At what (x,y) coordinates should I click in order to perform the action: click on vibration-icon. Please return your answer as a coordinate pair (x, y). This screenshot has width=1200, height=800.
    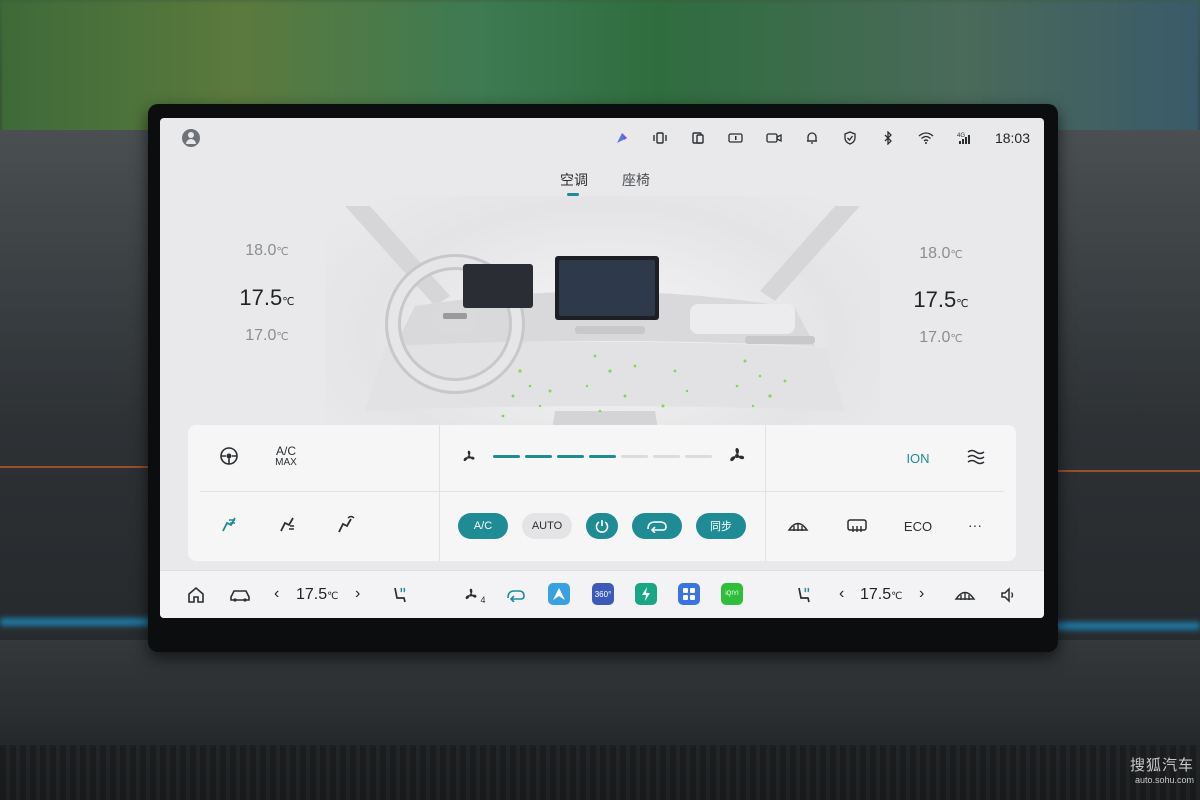
    Looking at the image, I should click on (660, 138).